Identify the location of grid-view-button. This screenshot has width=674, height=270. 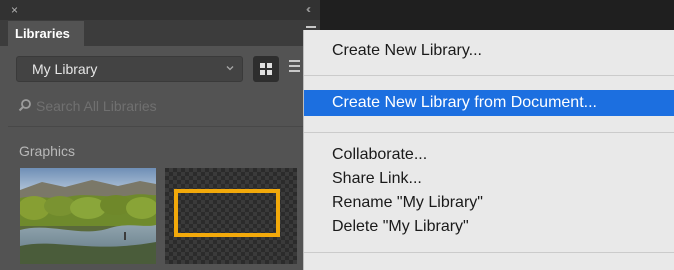
(266, 69).